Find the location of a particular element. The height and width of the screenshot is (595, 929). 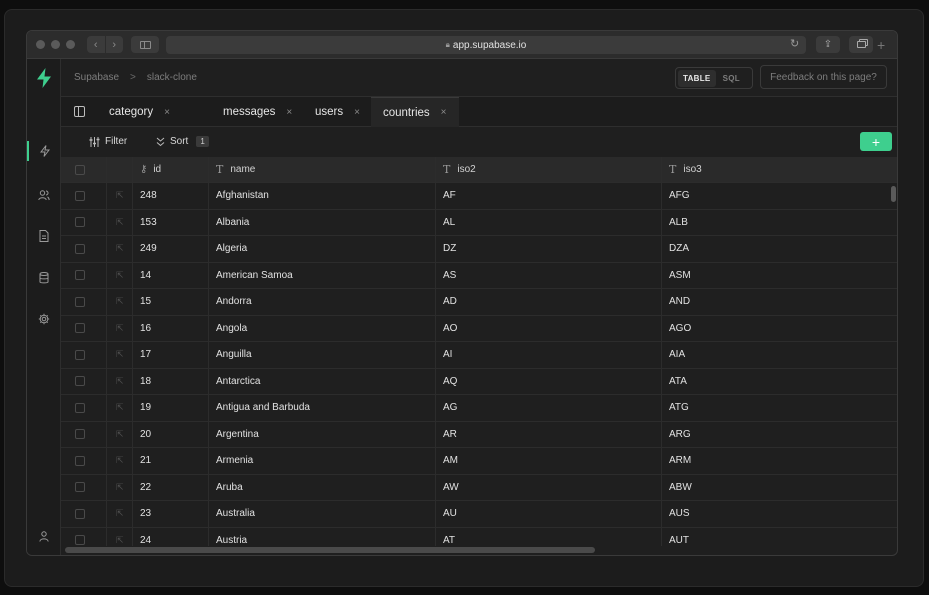

cell-iso2: AQ is located at coordinates (549, 381).